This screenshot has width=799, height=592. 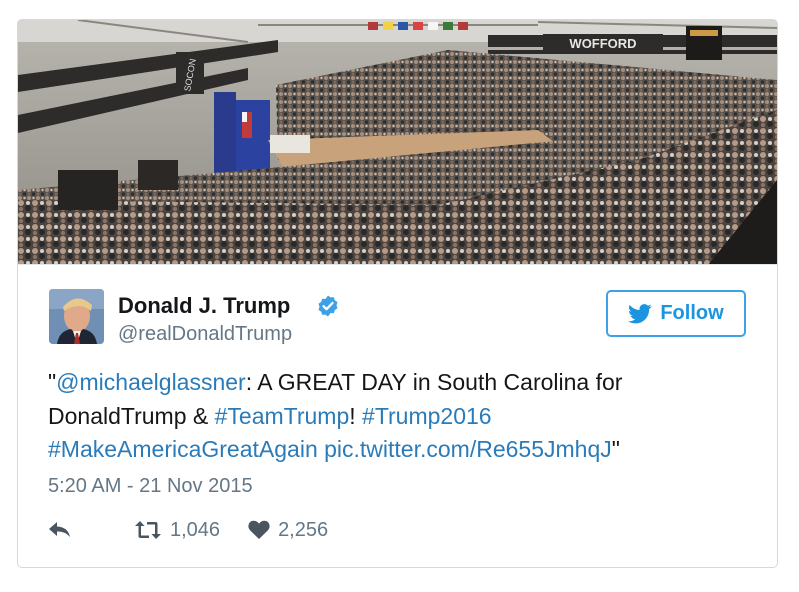 What do you see at coordinates (427, 416) in the screenshot?
I see `hashtag-trump2016: #Trump2016` at bounding box center [427, 416].